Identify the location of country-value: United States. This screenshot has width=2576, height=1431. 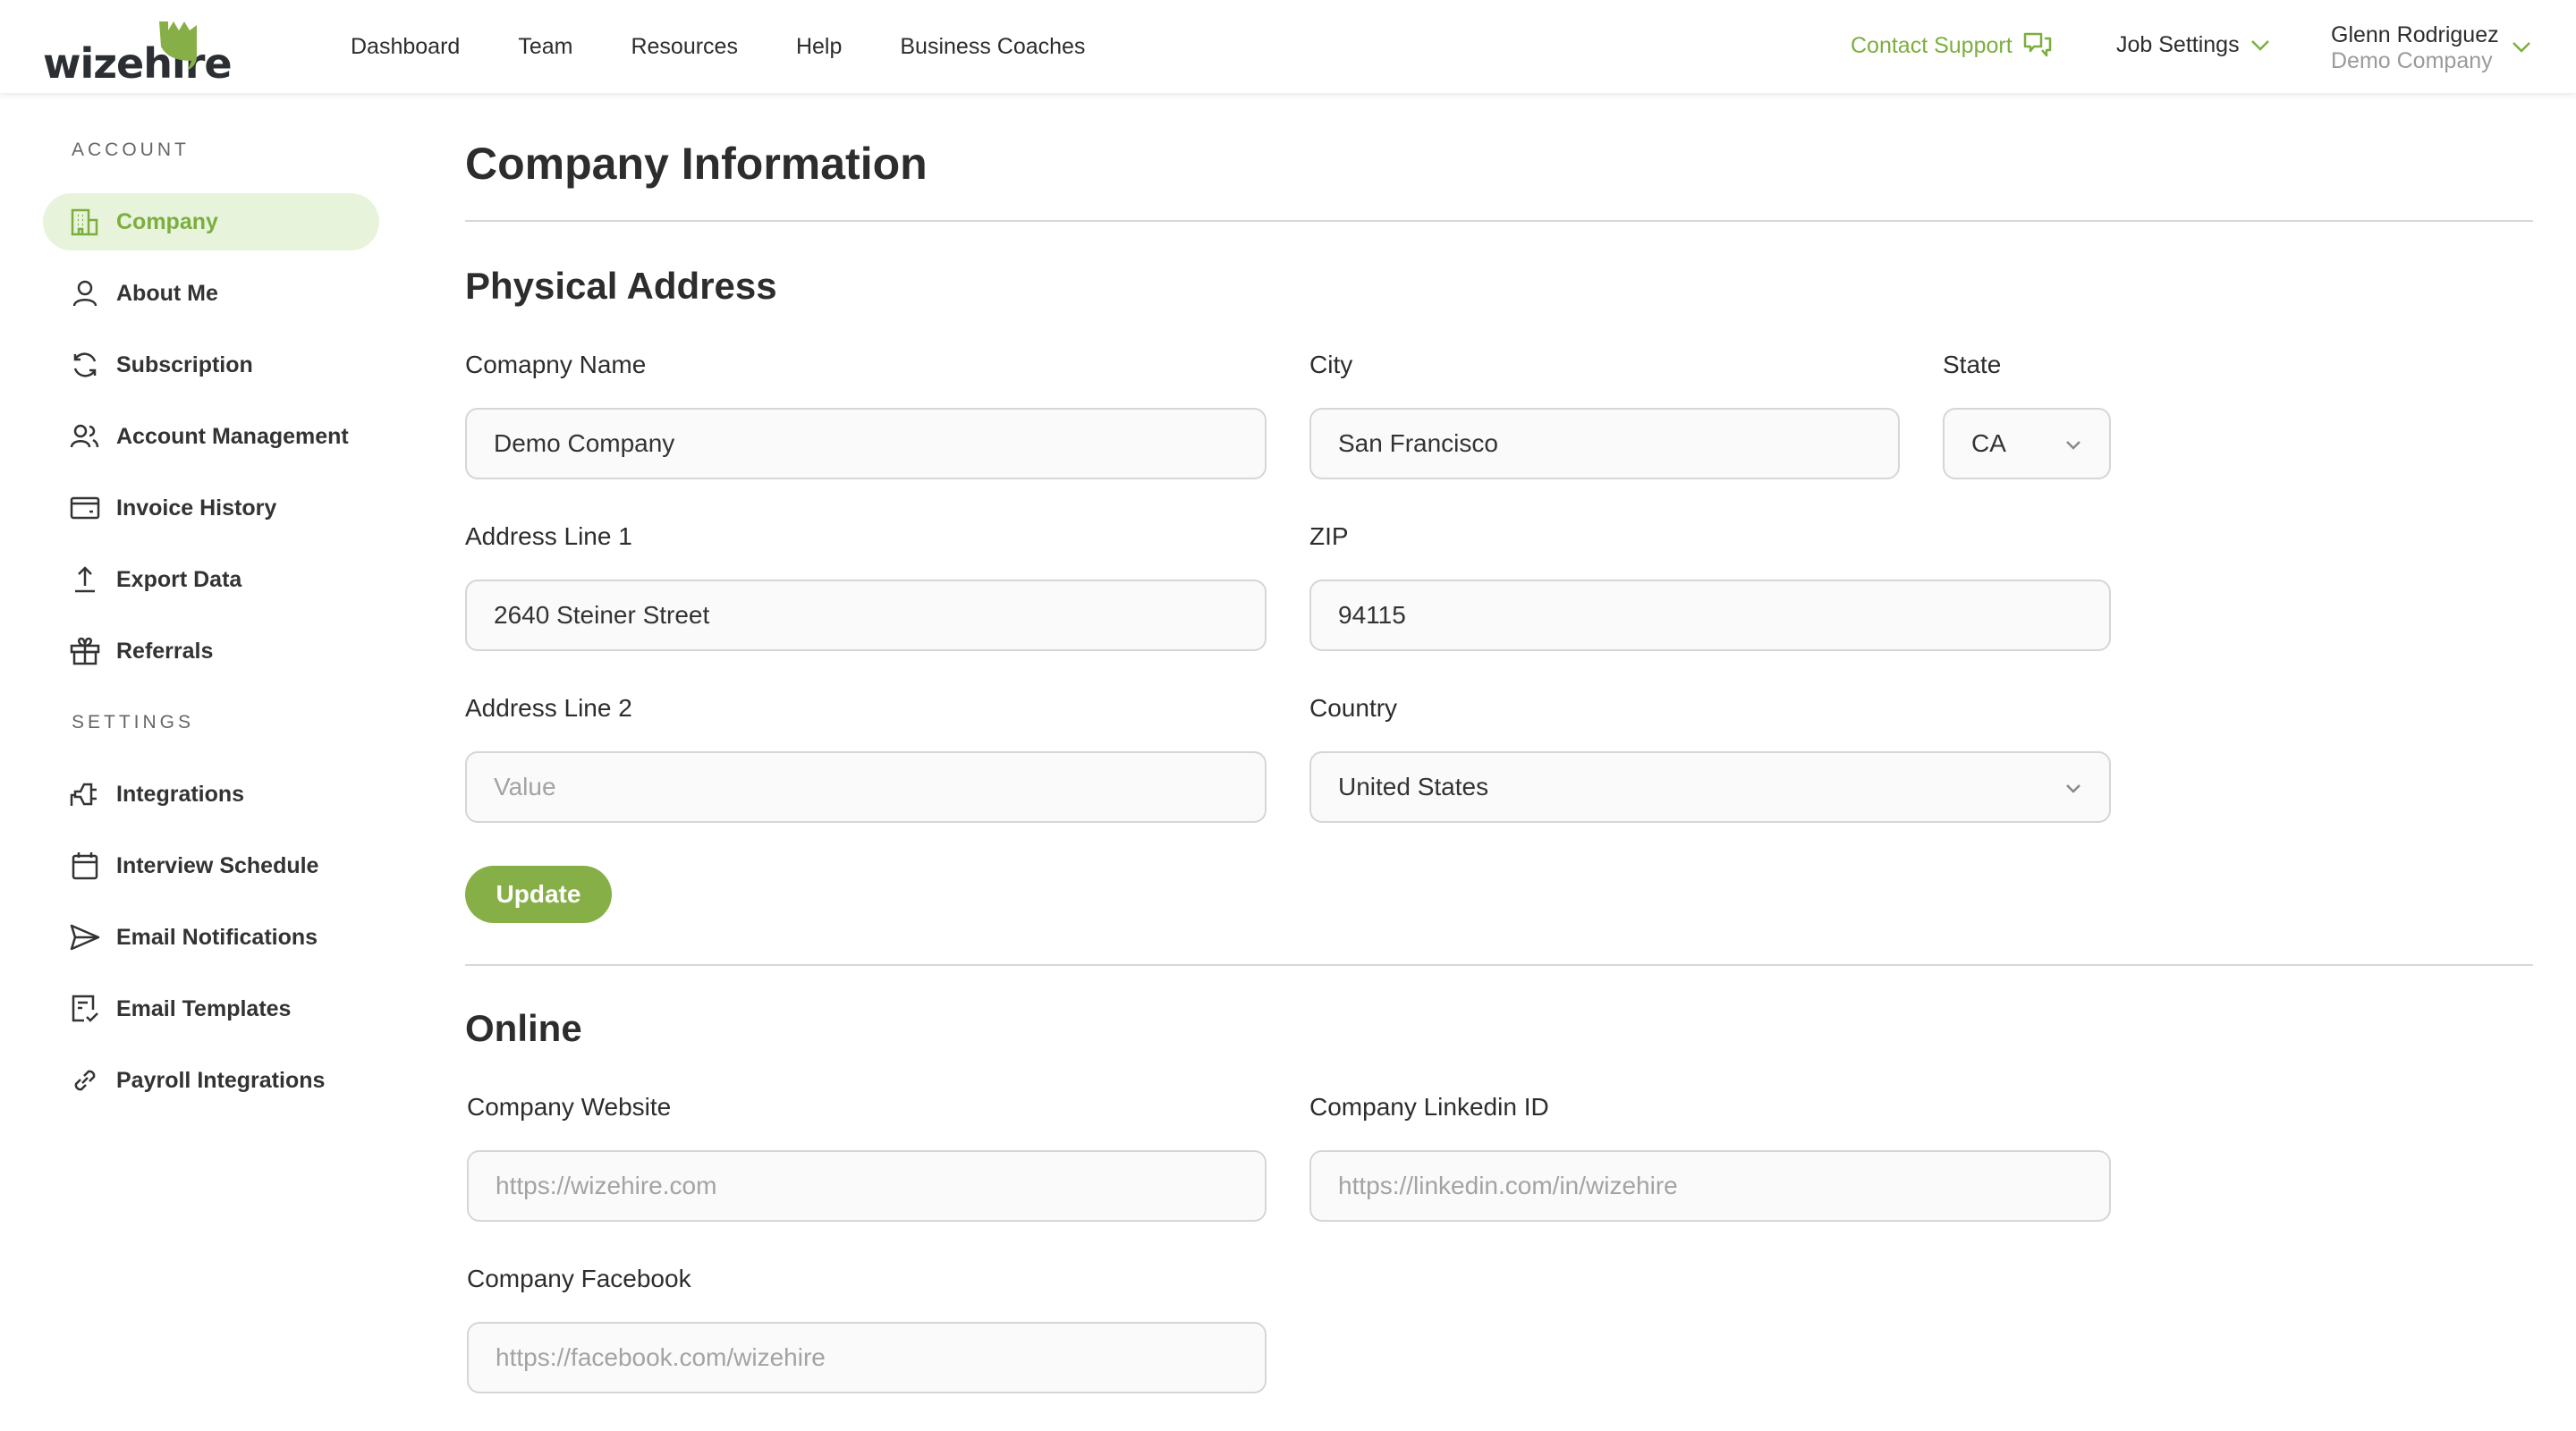
(1413, 787).